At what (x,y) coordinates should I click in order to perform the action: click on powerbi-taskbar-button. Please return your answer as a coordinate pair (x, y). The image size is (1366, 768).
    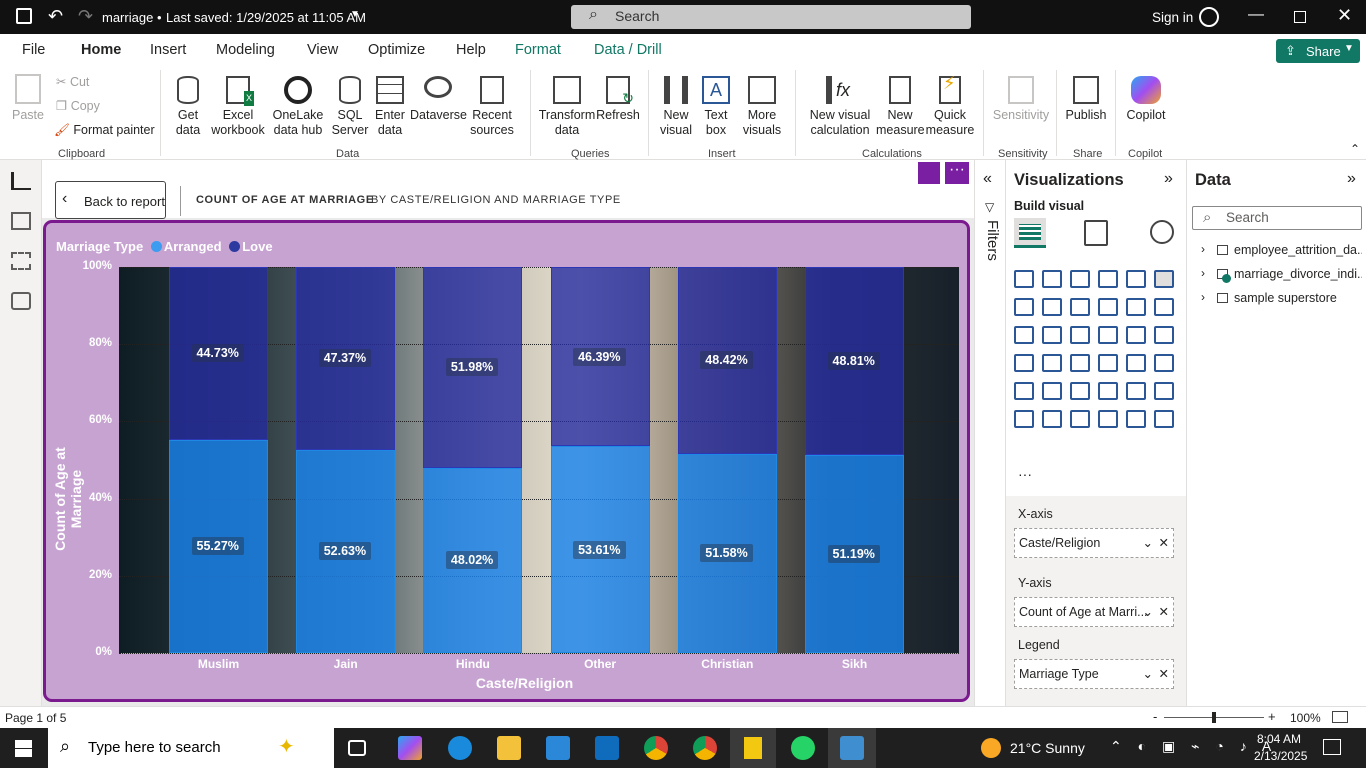
    Looking at the image, I should click on (753, 748).